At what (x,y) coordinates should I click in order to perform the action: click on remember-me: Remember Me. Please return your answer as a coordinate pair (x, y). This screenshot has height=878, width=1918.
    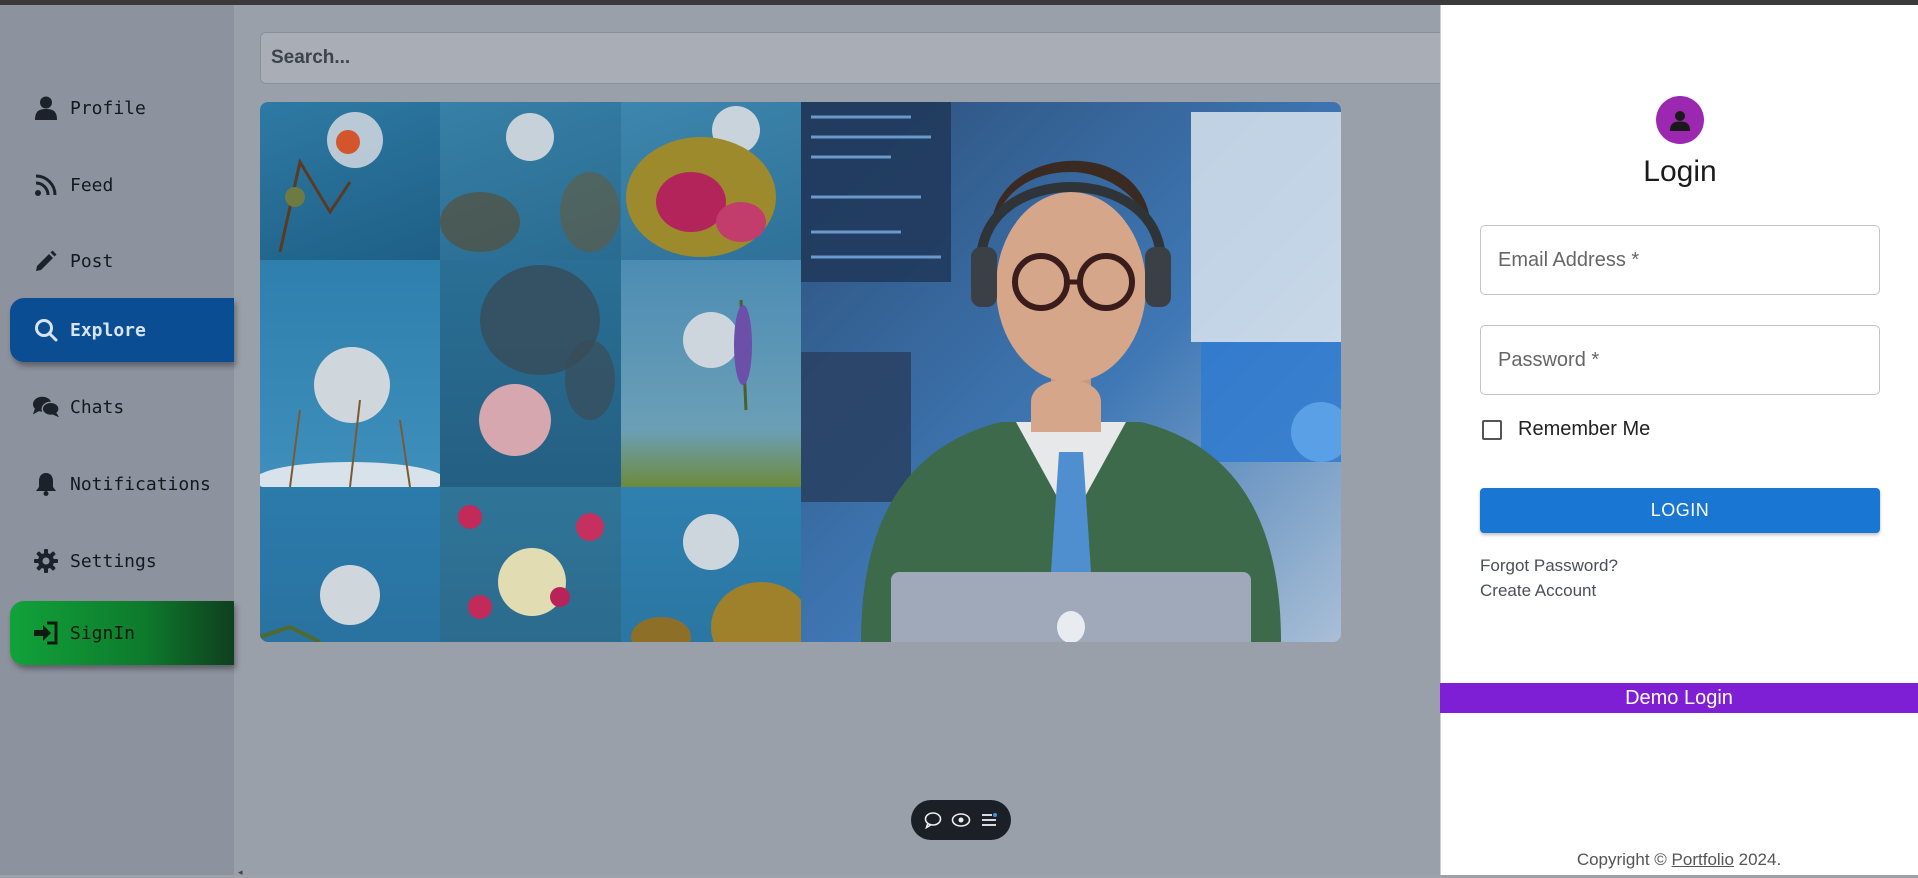
    Looking at the image, I should click on (1565, 429).